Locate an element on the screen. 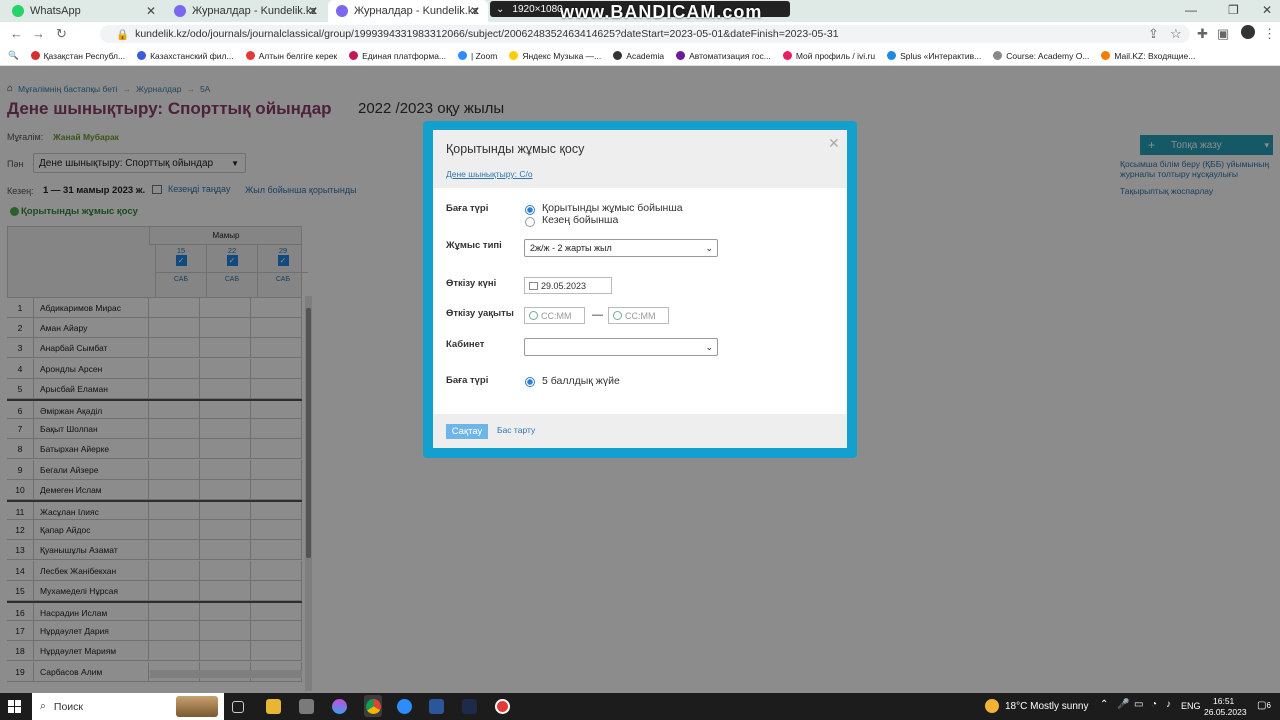 Image resolution: width=1280 pixels, height=720 pixels. search-highlight-image is located at coordinates (197, 706).